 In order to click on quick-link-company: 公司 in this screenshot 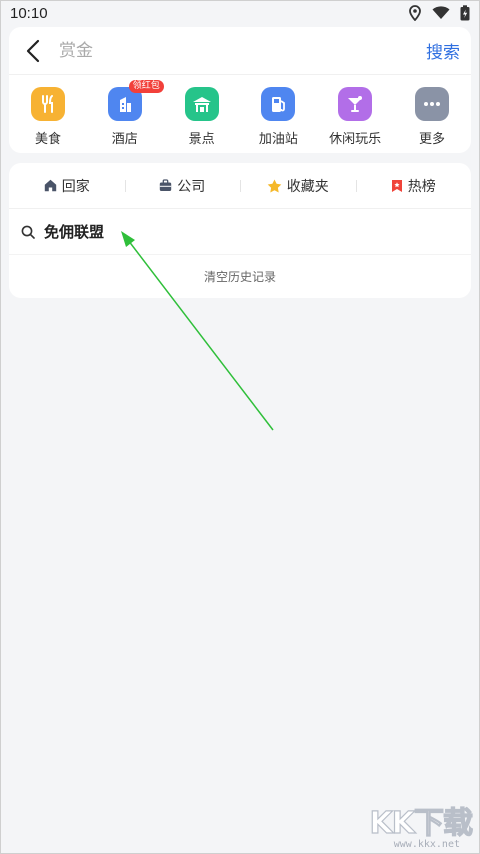, I will do `click(182, 186)`.